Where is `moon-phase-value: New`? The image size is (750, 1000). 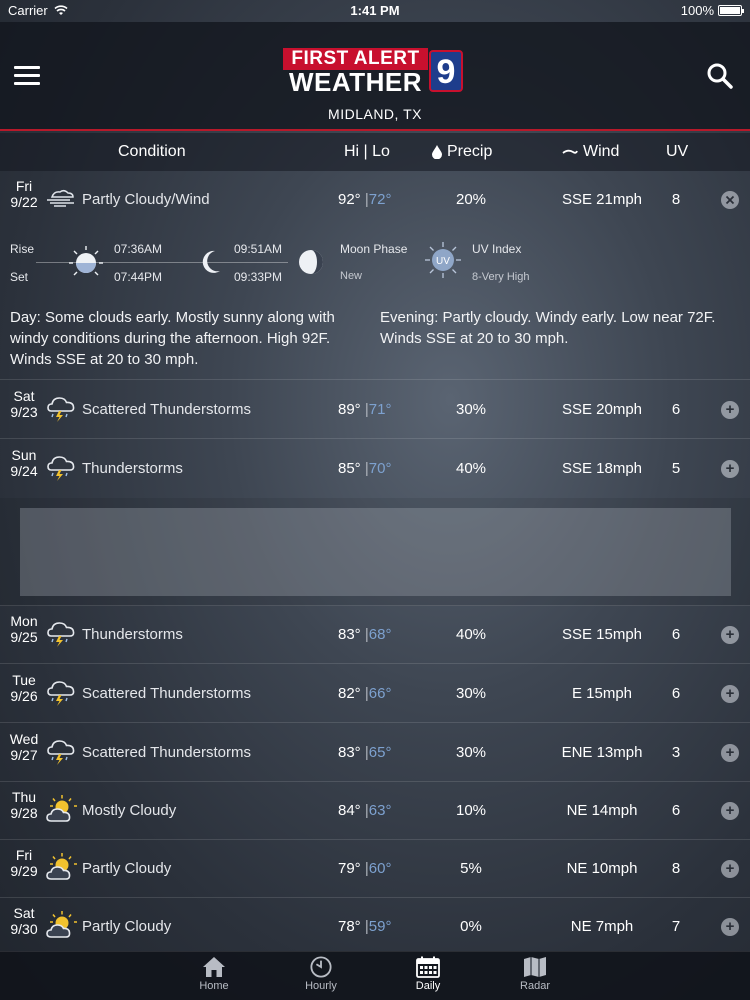 moon-phase-value: New is located at coordinates (351, 276).